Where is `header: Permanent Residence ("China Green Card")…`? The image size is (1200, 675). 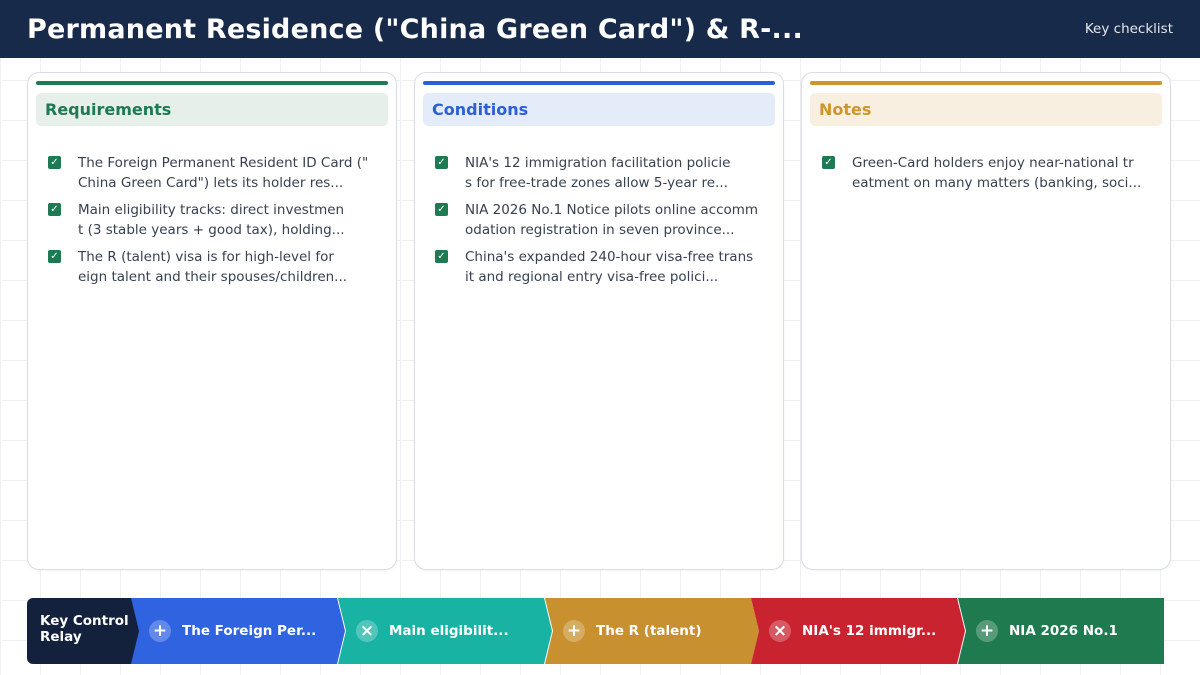
header: Permanent Residence ("China Green Card")… is located at coordinates (600, 29).